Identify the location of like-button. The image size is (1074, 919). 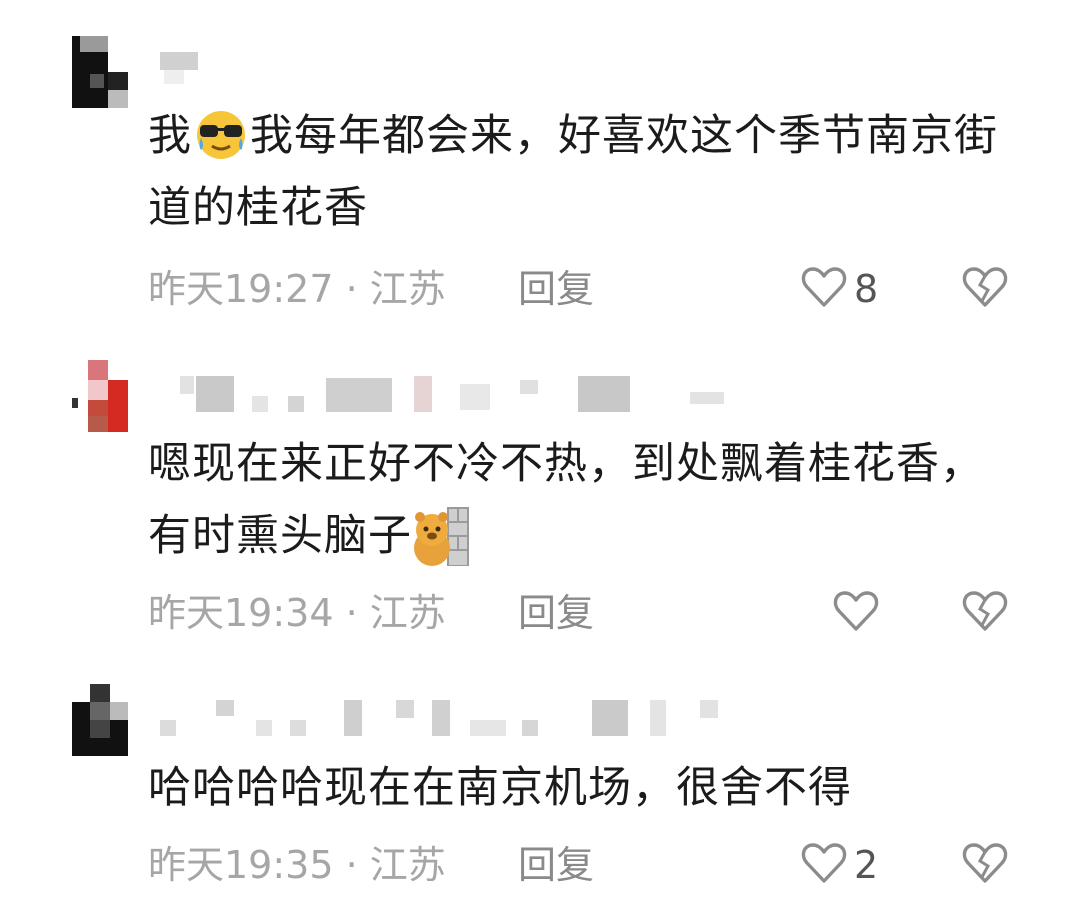
(856, 613).